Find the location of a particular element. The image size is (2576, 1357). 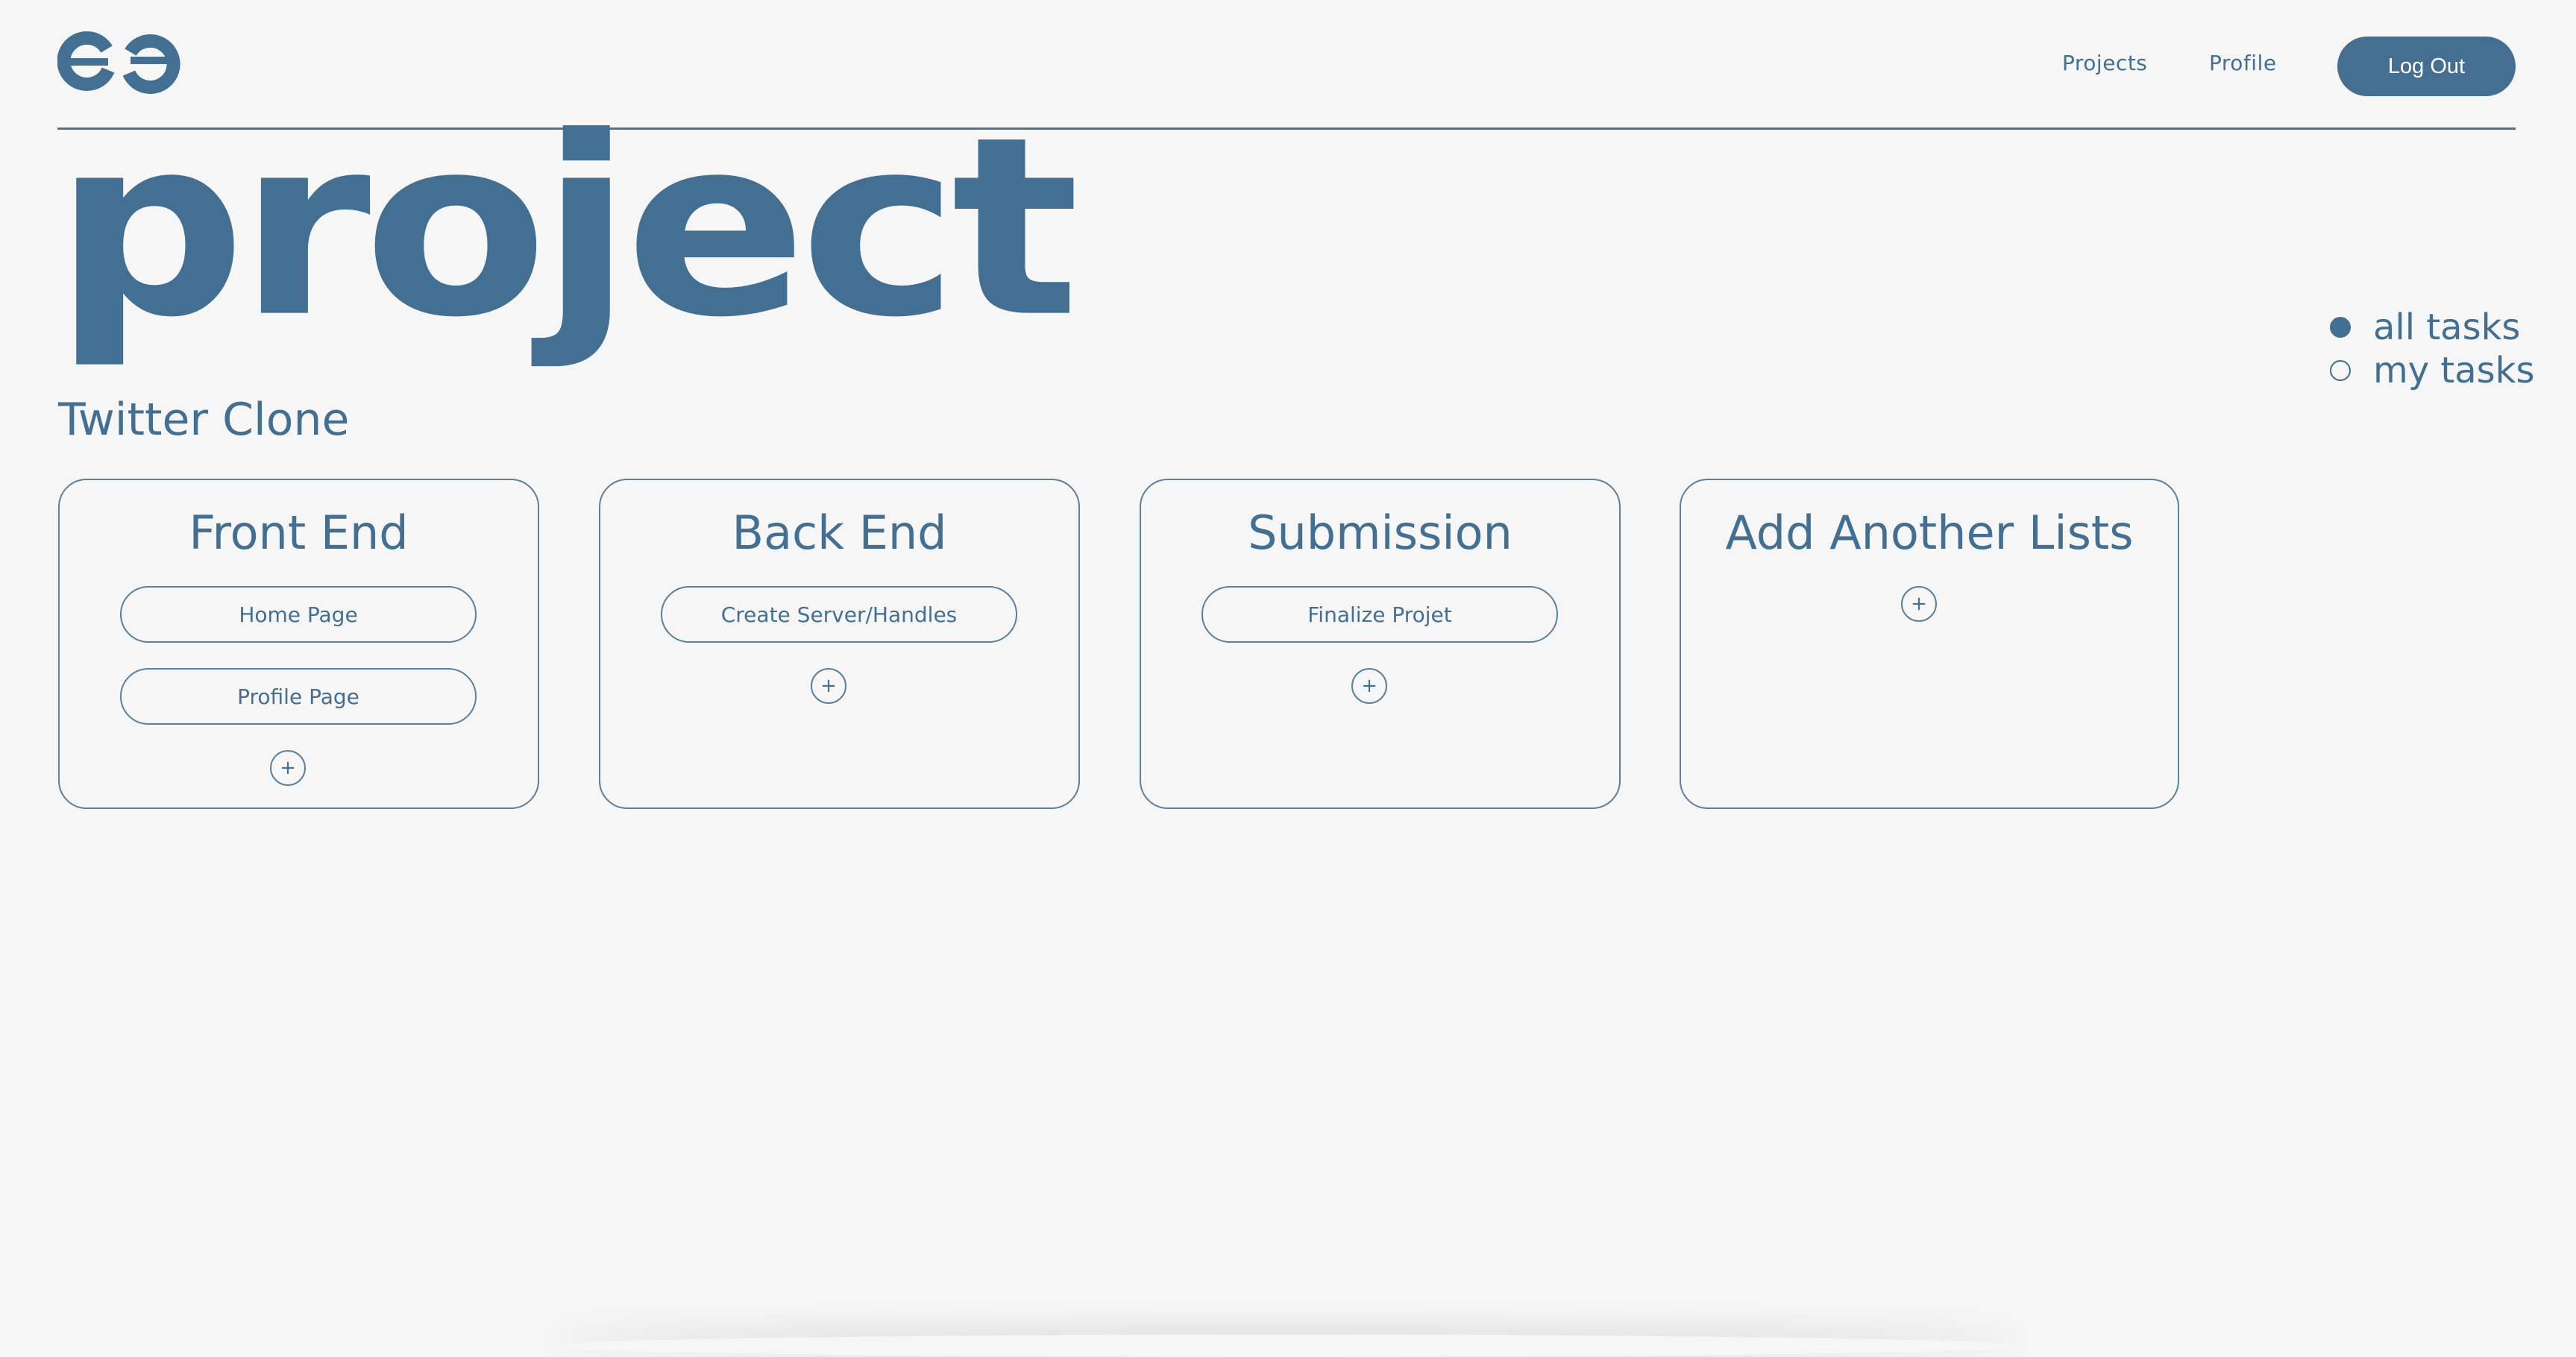

list-card-front-end: Front End Home Page Profile Page + is located at coordinates (299, 644).